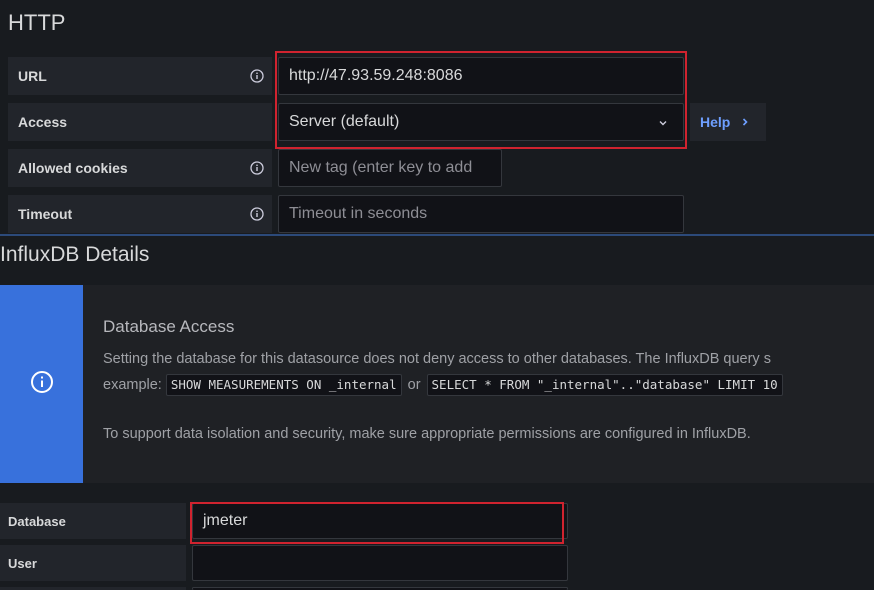 The width and height of the screenshot is (874, 590). I want to click on timeout-input: Timeout in seconds, so click(481, 214).